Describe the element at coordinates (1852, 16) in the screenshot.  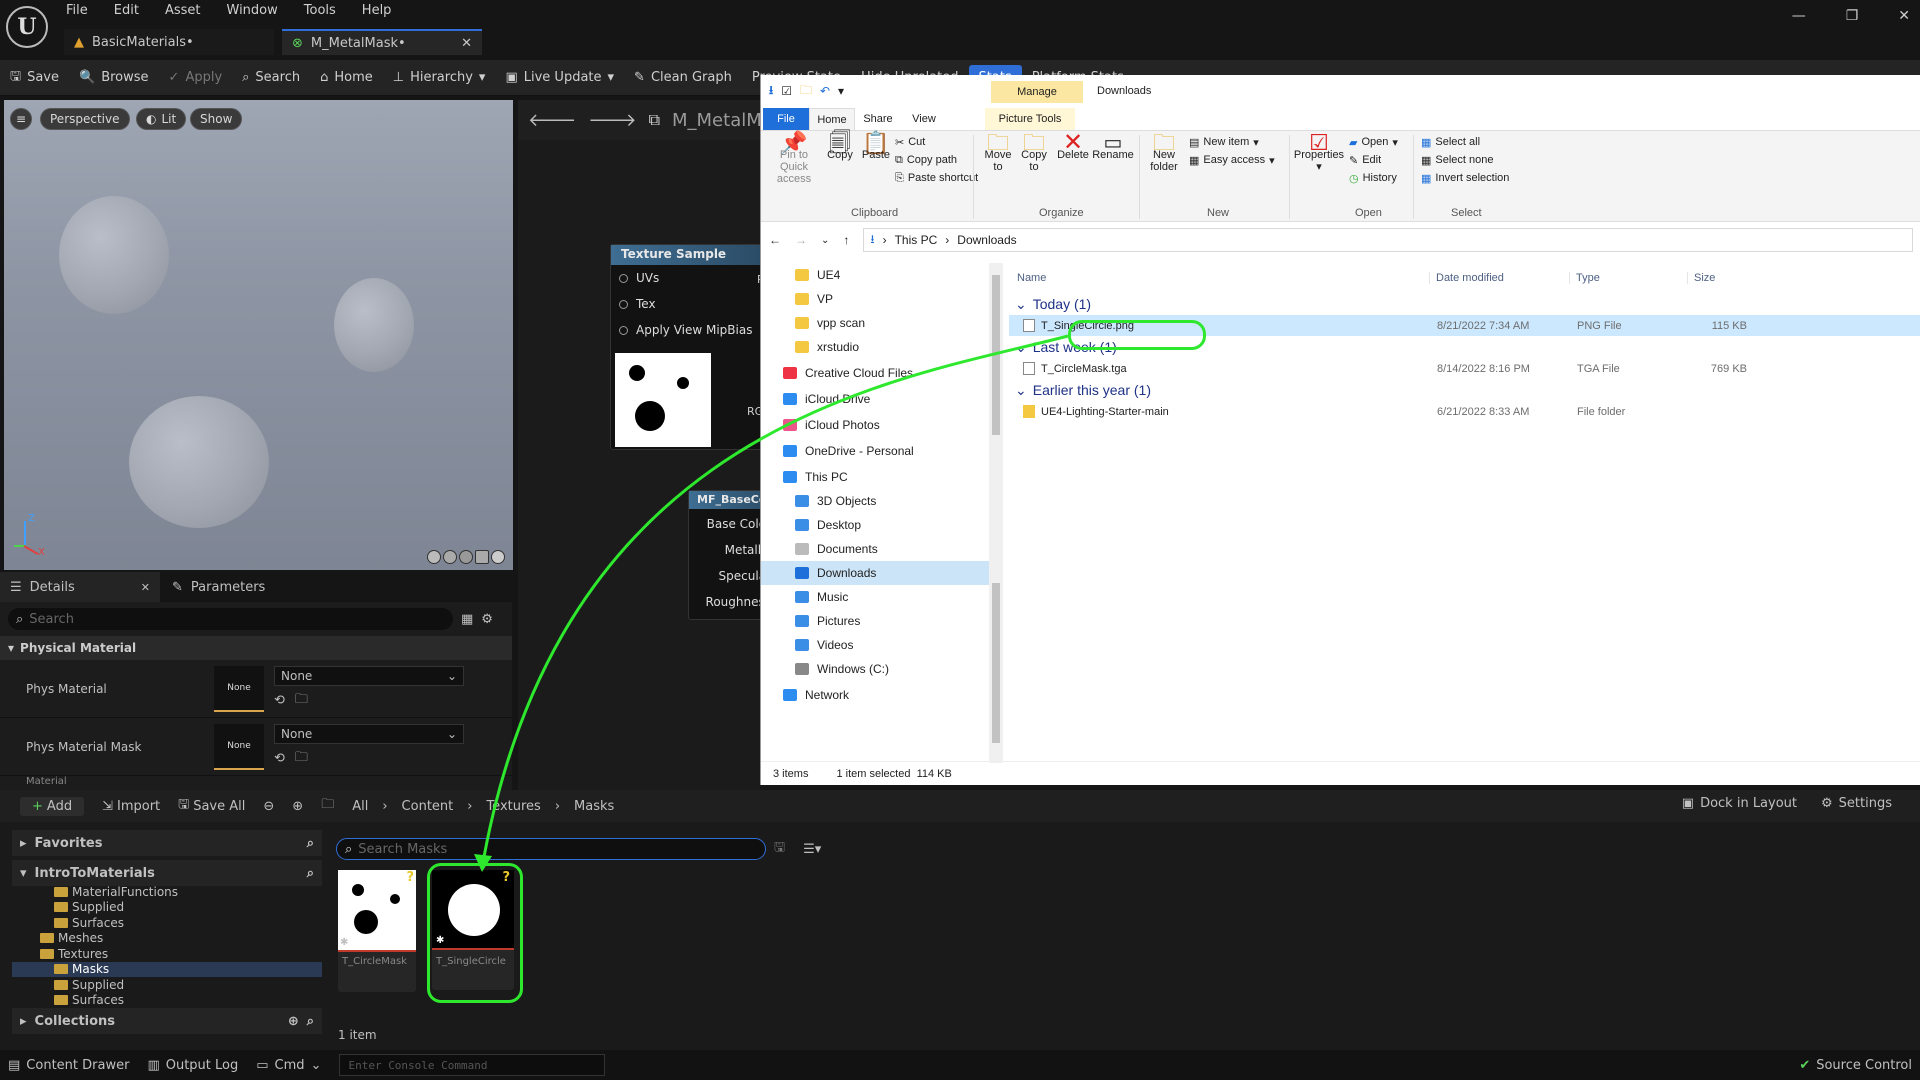
I see `maximize-icon: ❐` at that location.